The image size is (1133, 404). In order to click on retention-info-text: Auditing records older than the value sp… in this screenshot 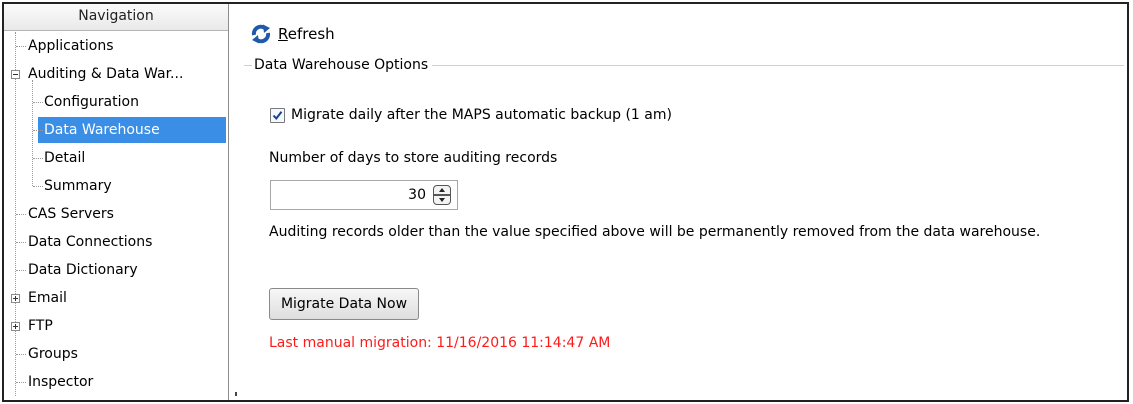, I will do `click(655, 232)`.